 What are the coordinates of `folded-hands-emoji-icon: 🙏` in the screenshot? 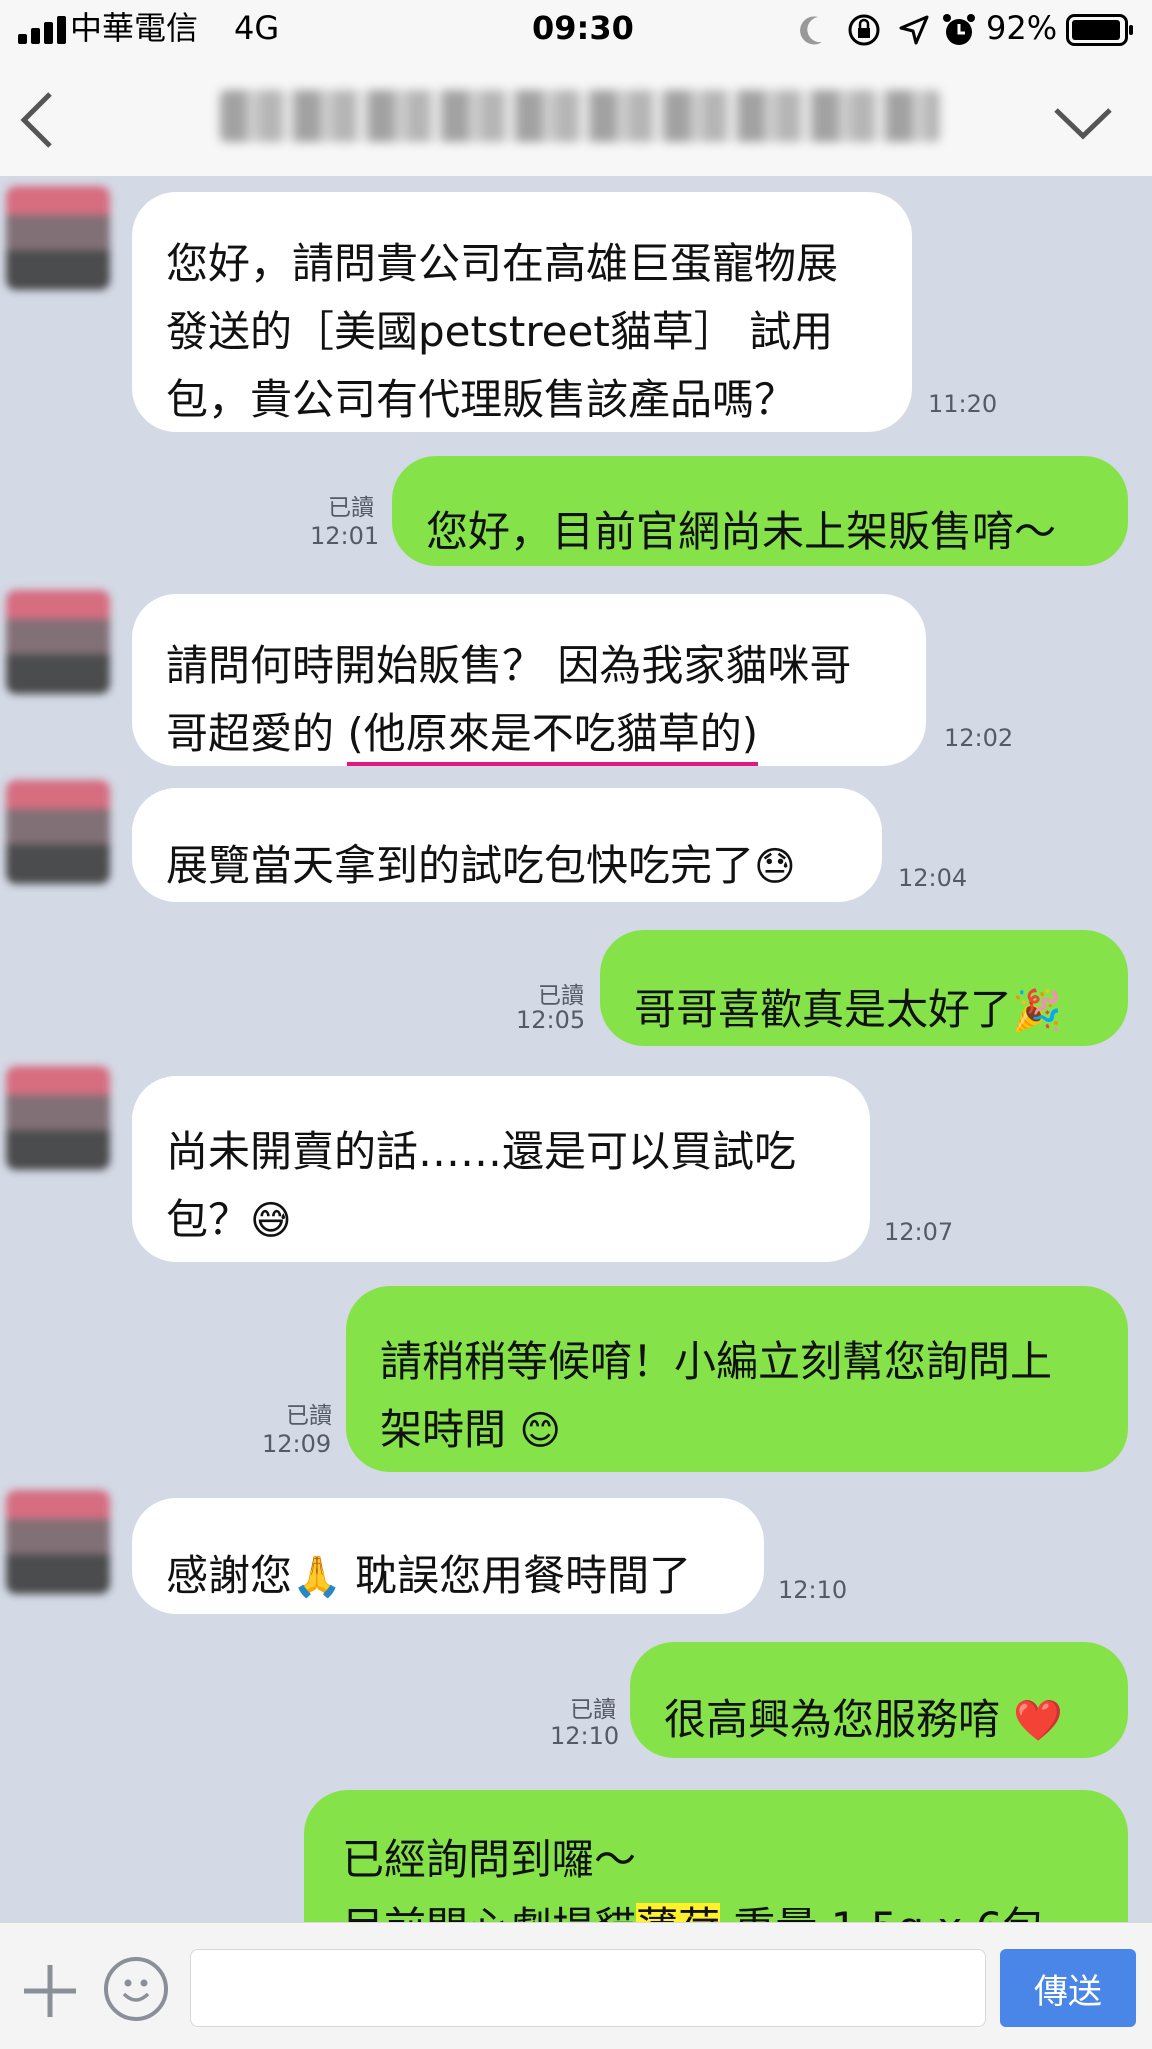 It's located at (317, 1577).